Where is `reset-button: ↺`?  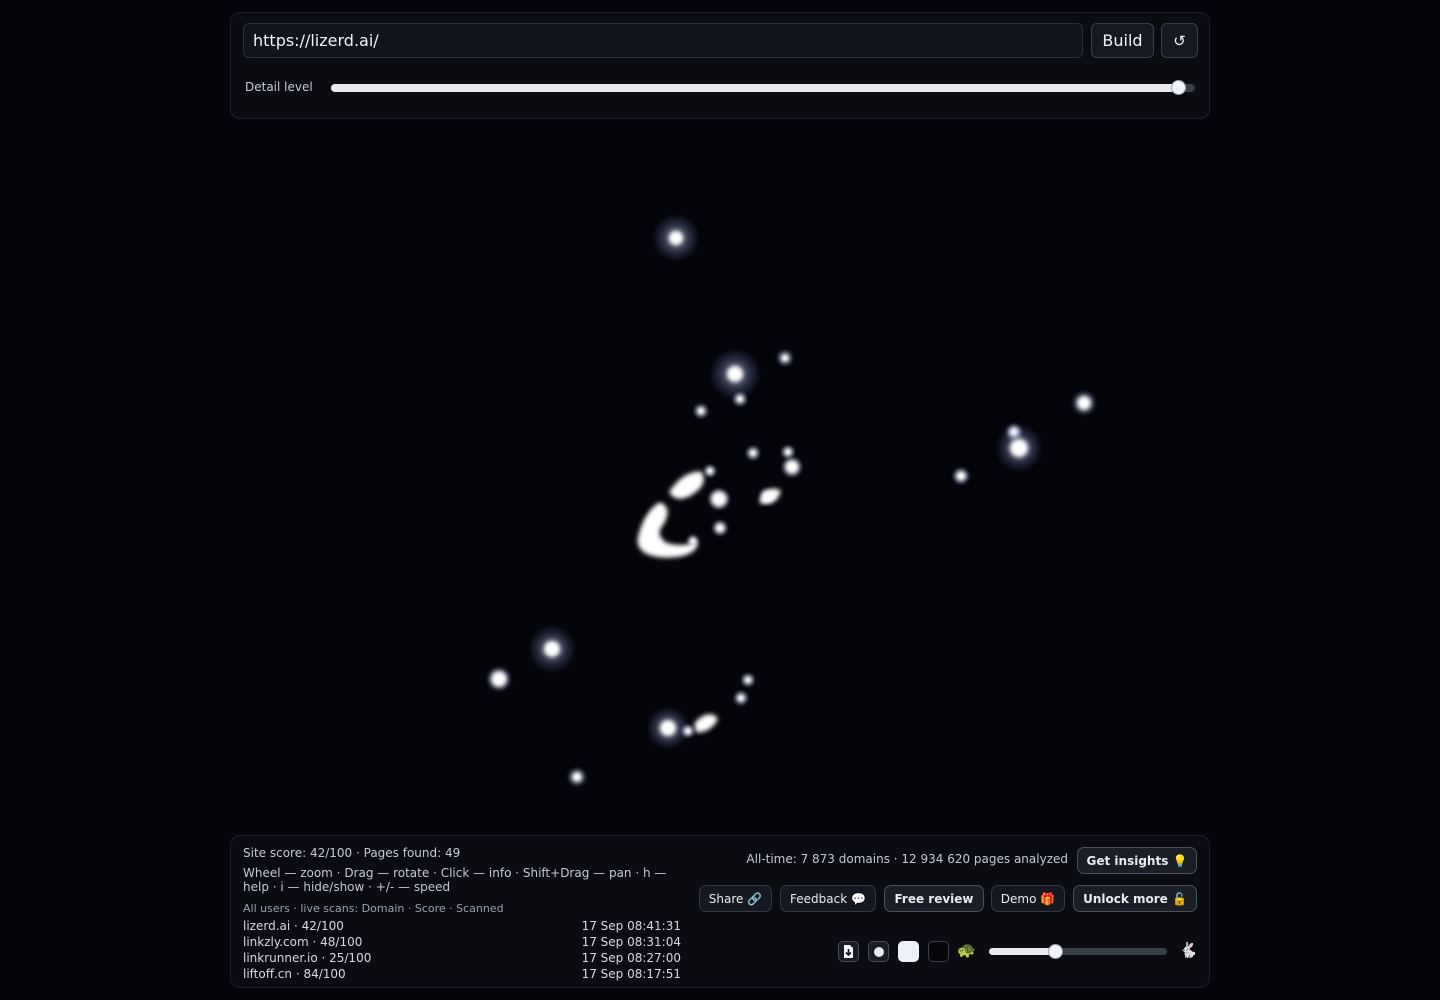 reset-button: ↺ is located at coordinates (1179, 40).